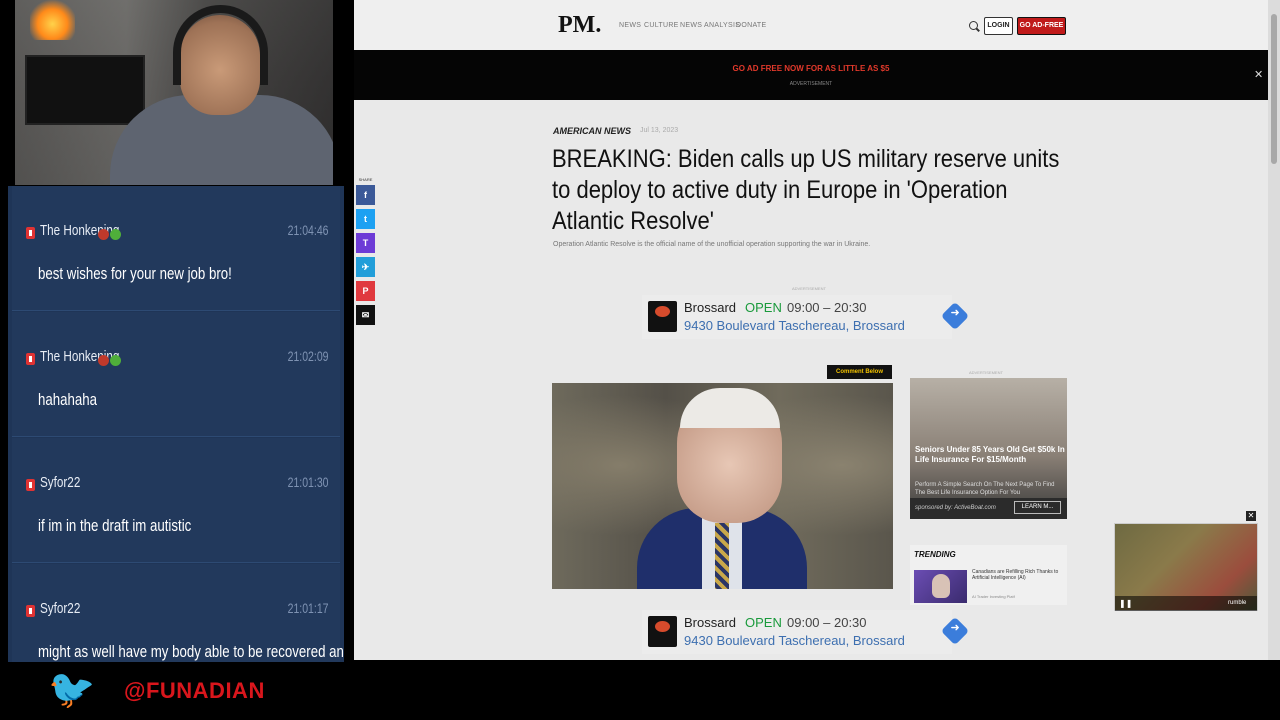 The width and height of the screenshot is (1280, 720). Describe the element at coordinates (722, 486) in the screenshot. I see `article-hero-image` at that location.